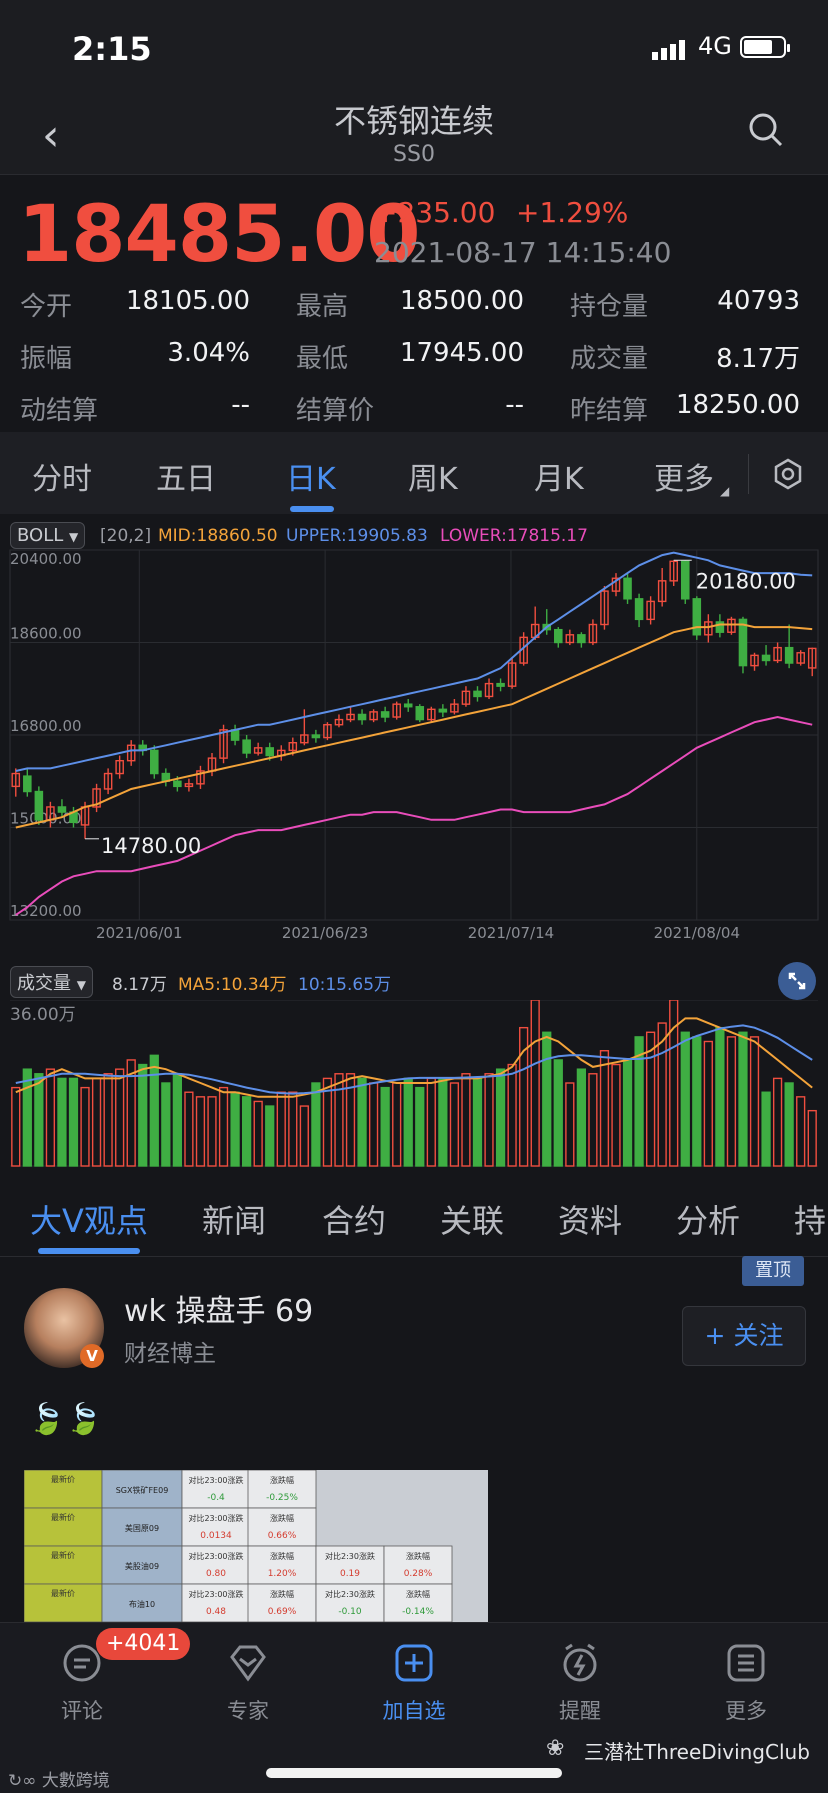  I want to click on tab-five-day: 五日, so click(186, 476).